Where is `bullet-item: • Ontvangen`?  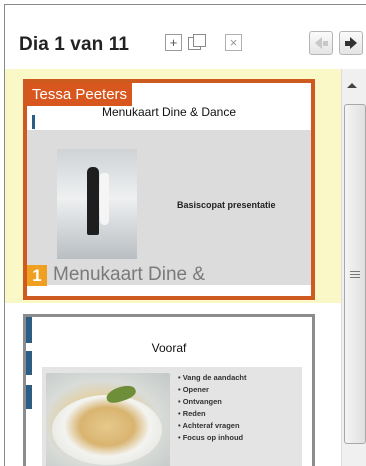
bullet-item: • Ontvangen is located at coordinates (200, 401).